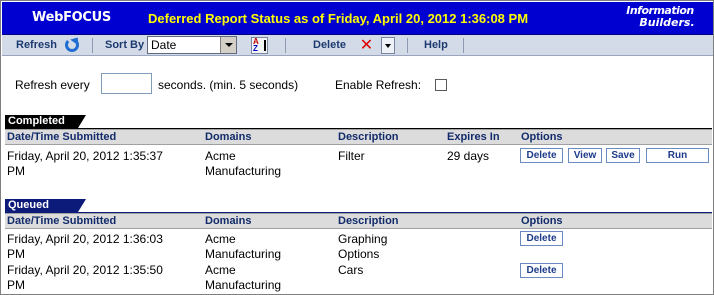 The image size is (714, 295). Describe the element at coordinates (542, 221) in the screenshot. I see `queued-col-options: Options` at that location.